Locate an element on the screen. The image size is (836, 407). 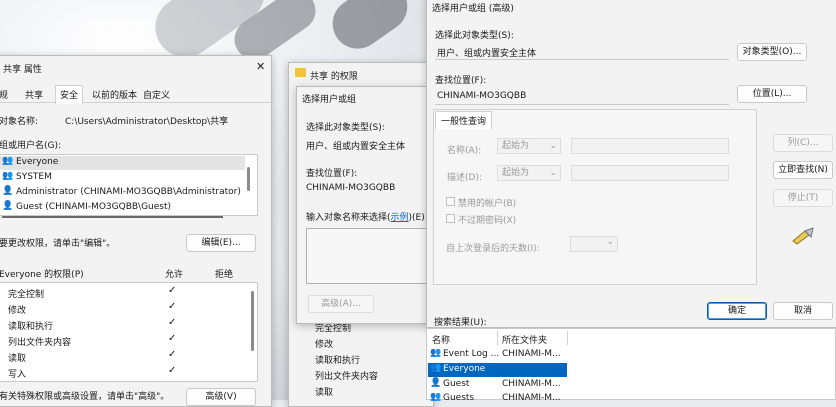
search-results-label: 搜索结果(U): is located at coordinates (460, 323).